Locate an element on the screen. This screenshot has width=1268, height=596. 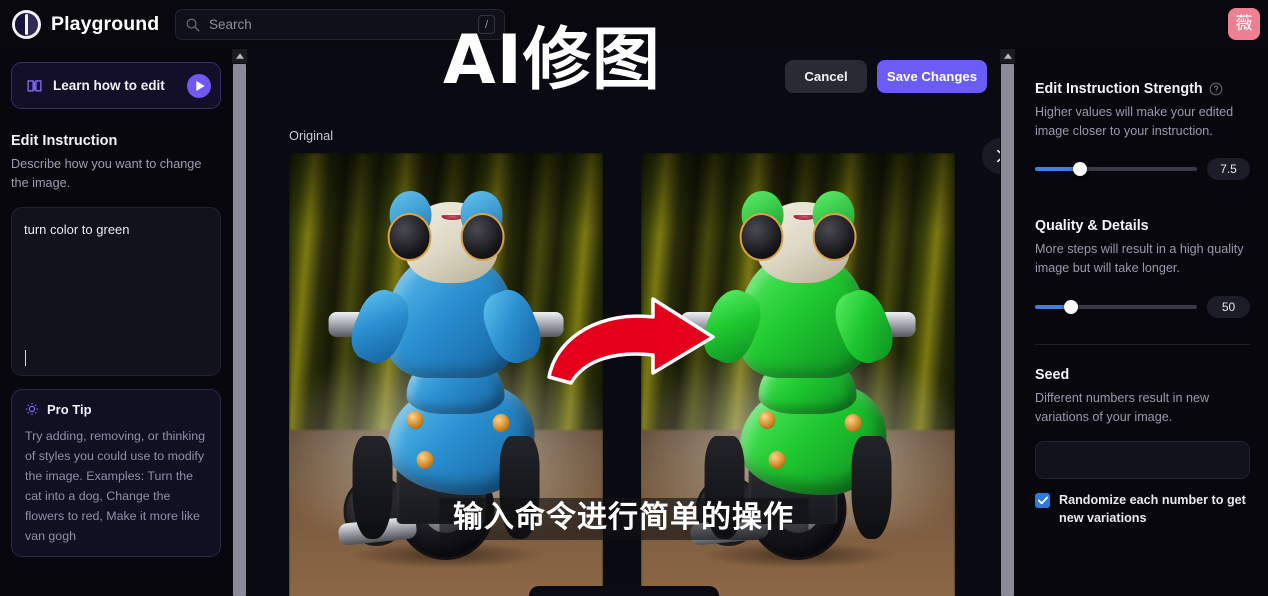
check-icon is located at coordinates (1042, 500).